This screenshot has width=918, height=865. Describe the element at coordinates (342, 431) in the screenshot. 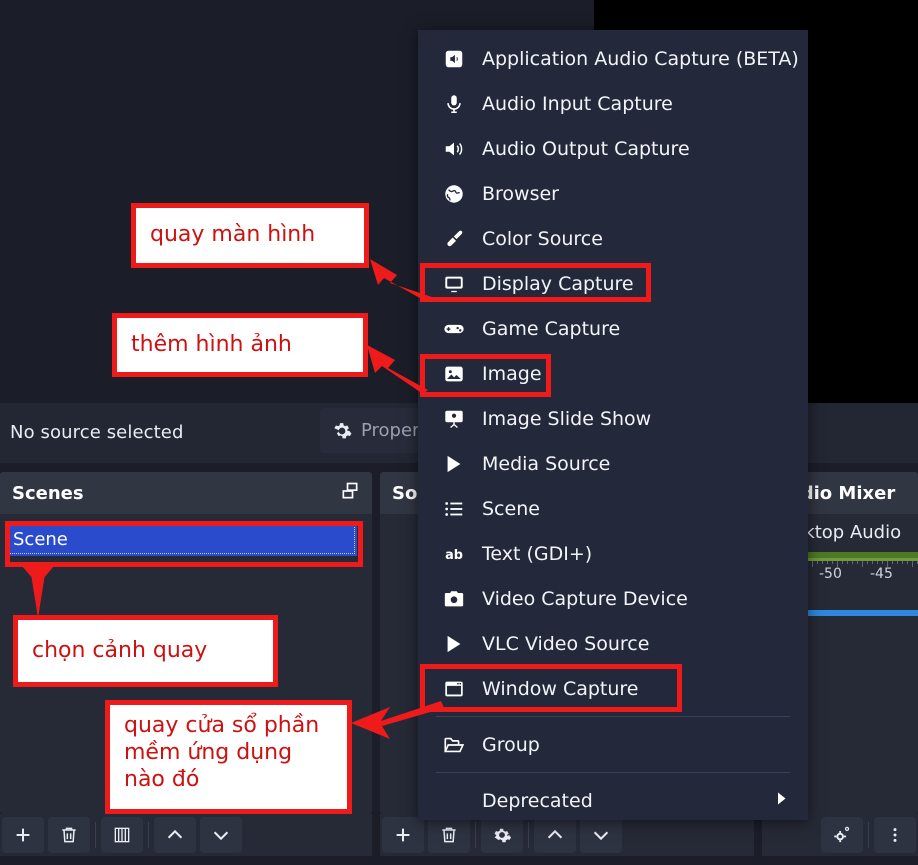

I see `gear-icon` at that location.